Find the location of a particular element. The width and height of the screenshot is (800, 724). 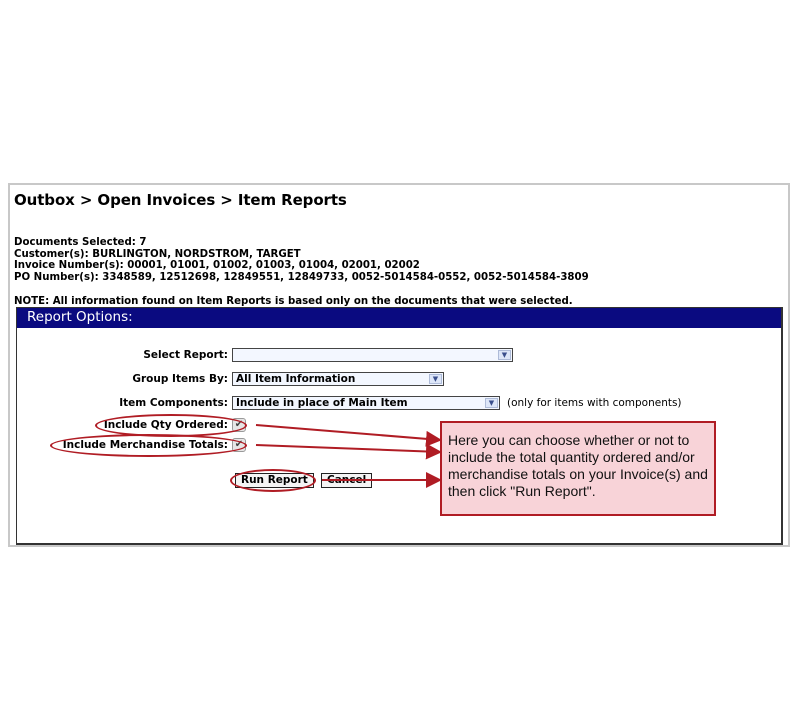

arrow-qty is located at coordinates (348, 435).